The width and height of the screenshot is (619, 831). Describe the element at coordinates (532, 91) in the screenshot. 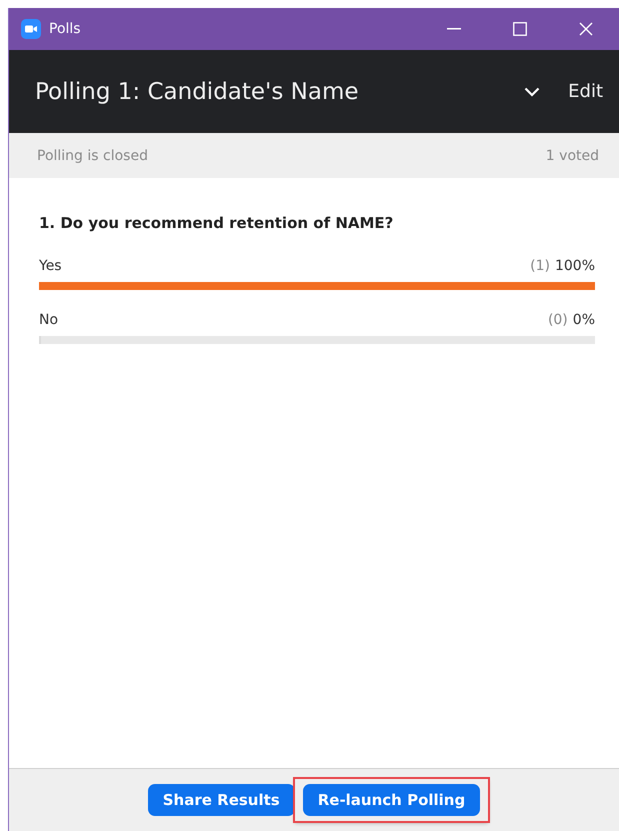

I see `chevron-down-icon` at that location.